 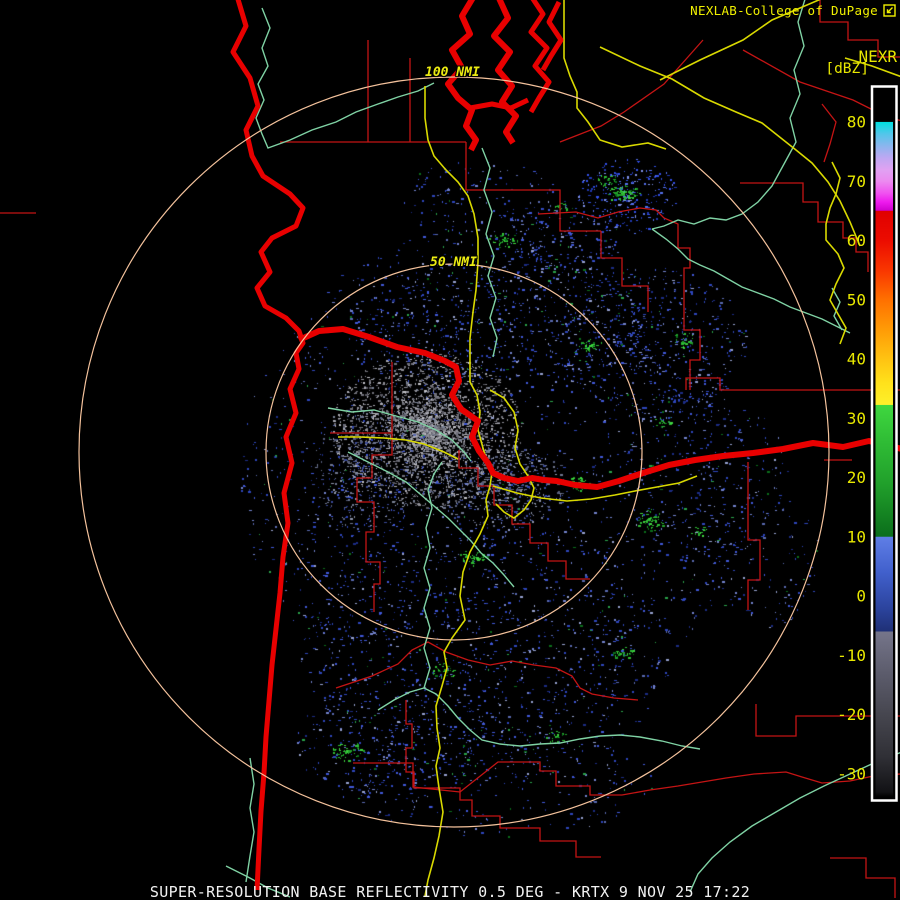 I want to click on range-ring-label-50nmi: 50 NMI, so click(x=453, y=262).